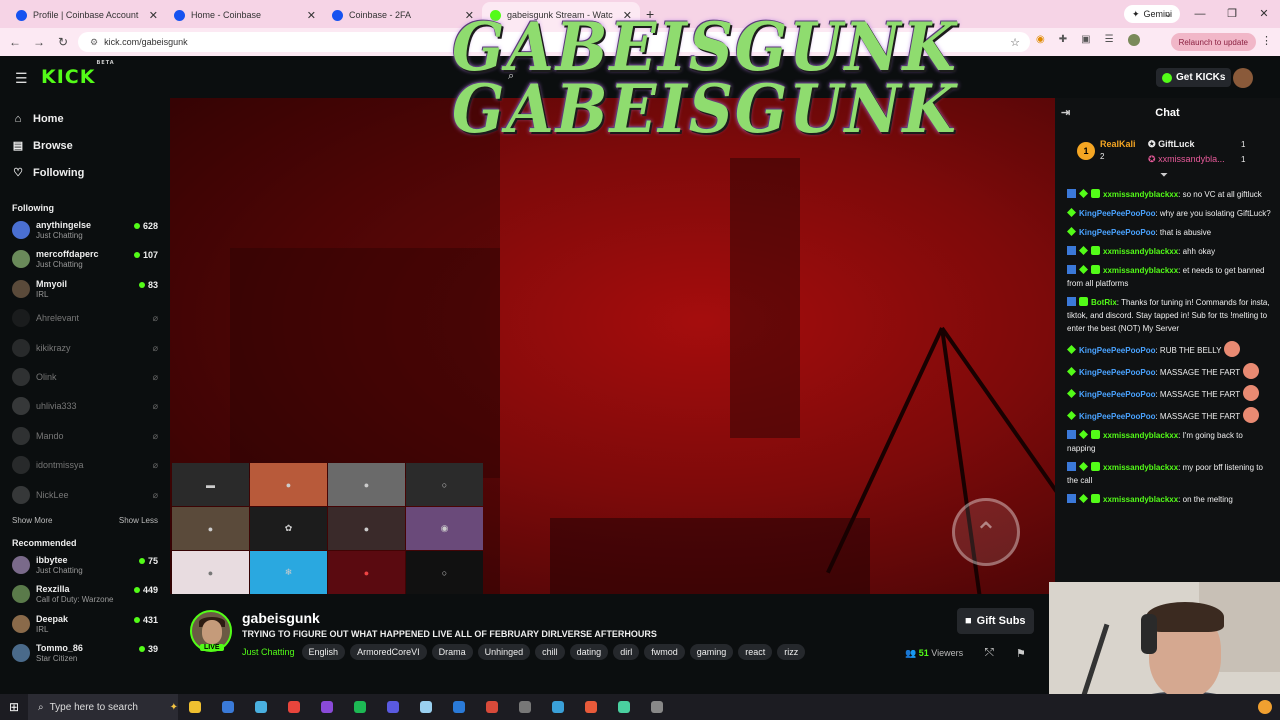 The height and width of the screenshot is (720, 1280). I want to click on chat-username: BotRix, so click(1104, 302).